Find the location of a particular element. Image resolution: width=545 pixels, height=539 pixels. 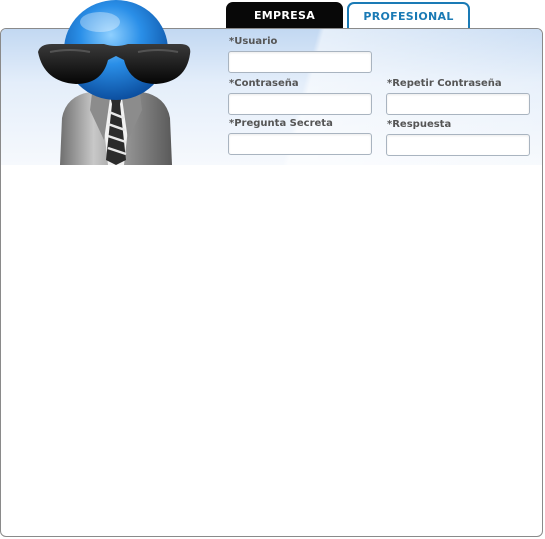

repetir-contrasena-input is located at coordinates (458, 104).